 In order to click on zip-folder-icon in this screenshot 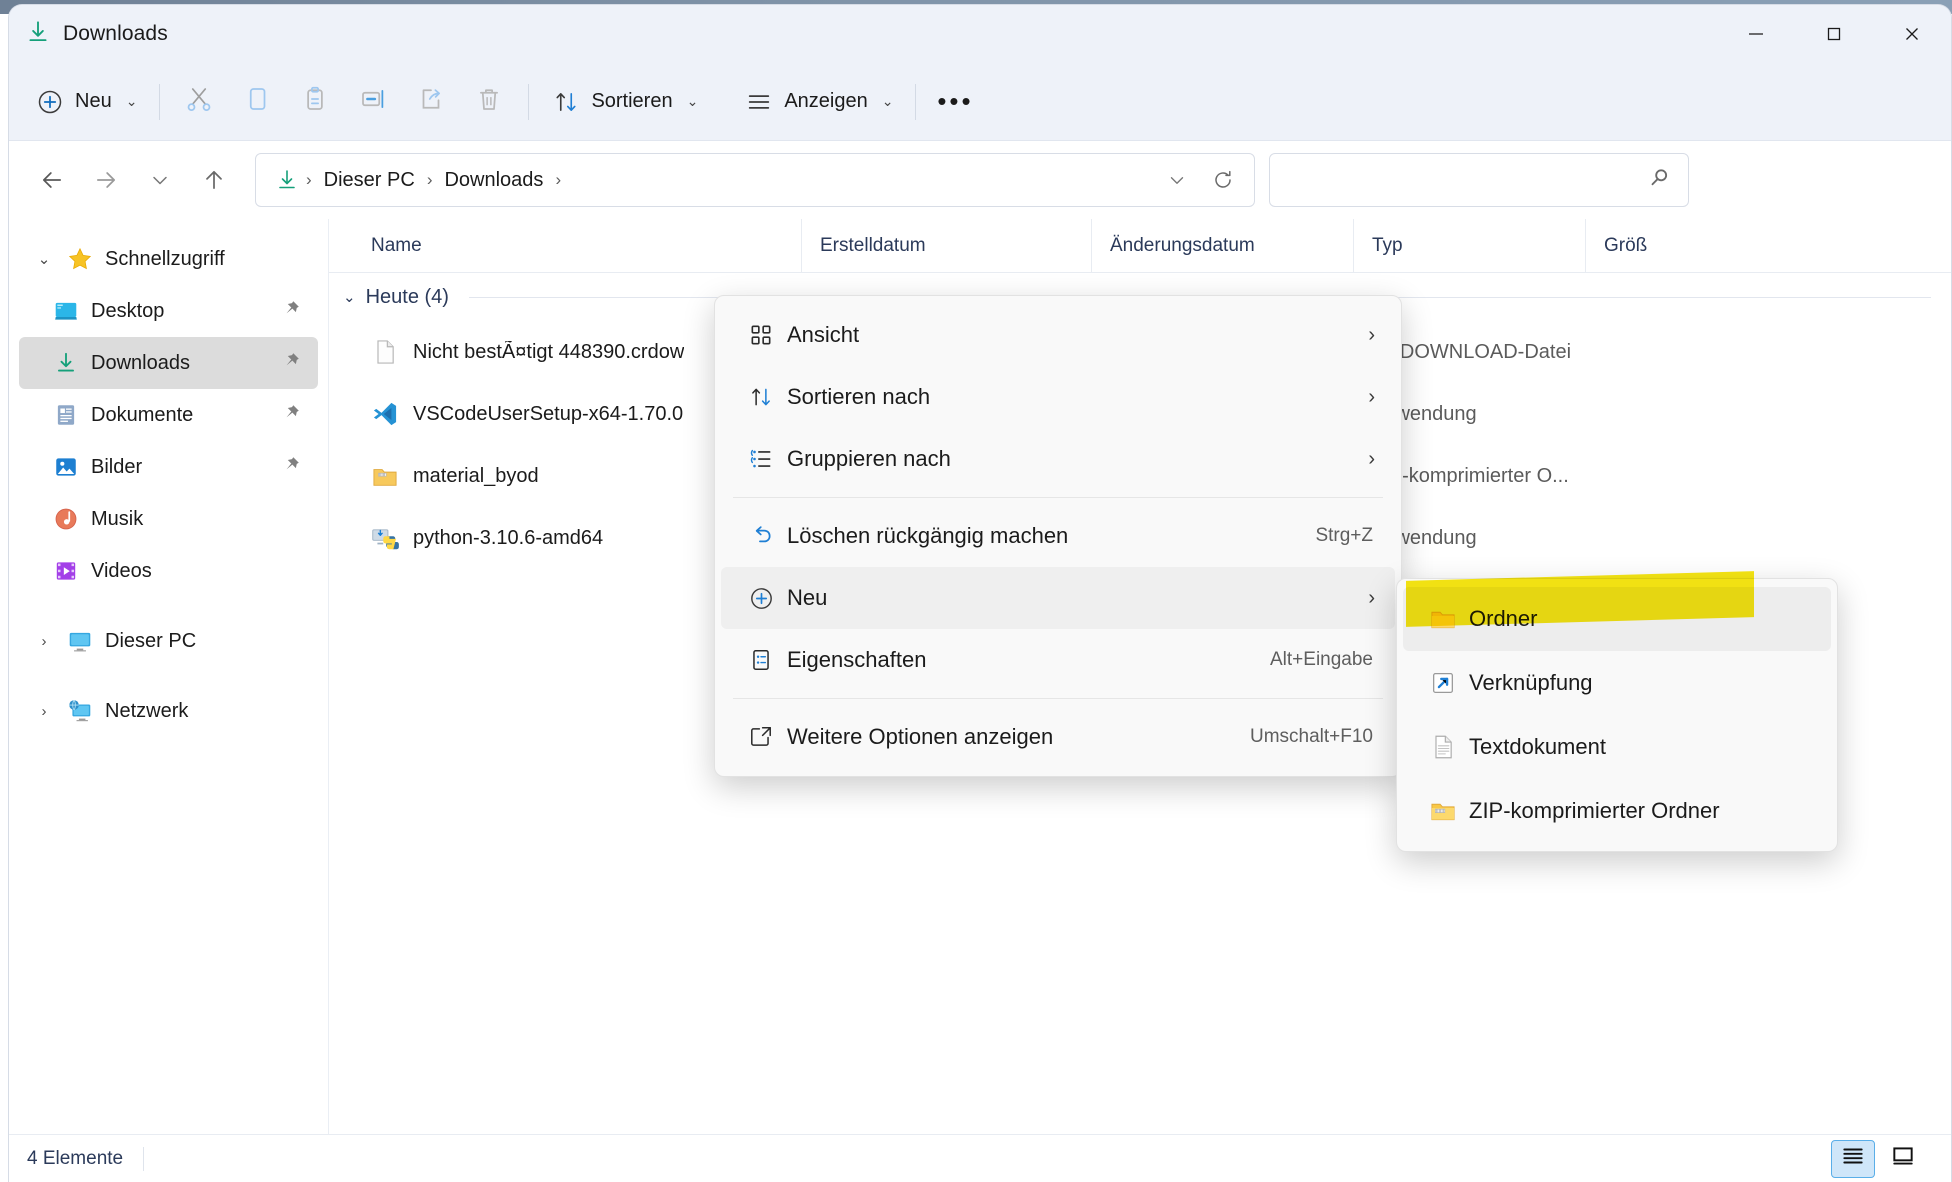, I will do `click(385, 476)`.